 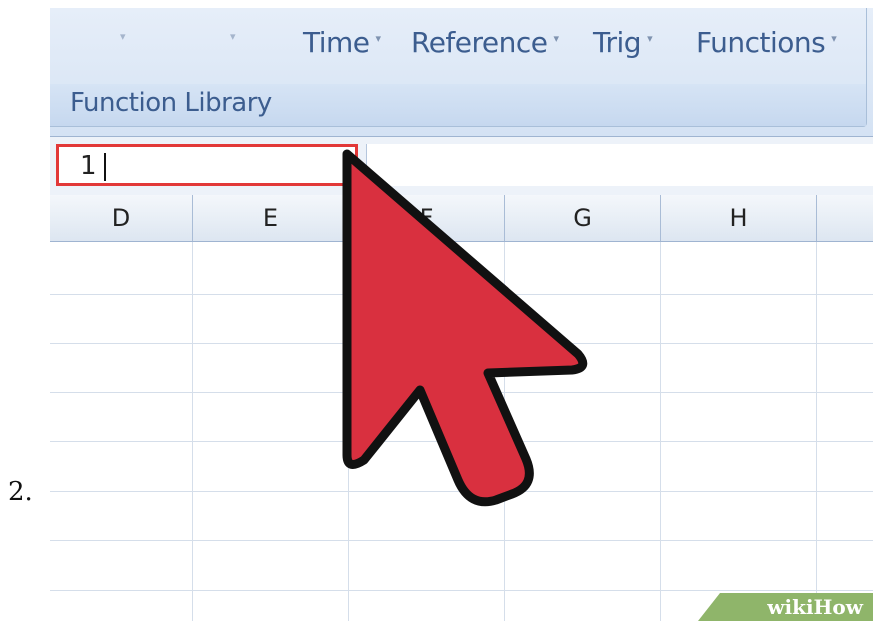 I want to click on trig-button: Trig ▾, so click(x=623, y=42).